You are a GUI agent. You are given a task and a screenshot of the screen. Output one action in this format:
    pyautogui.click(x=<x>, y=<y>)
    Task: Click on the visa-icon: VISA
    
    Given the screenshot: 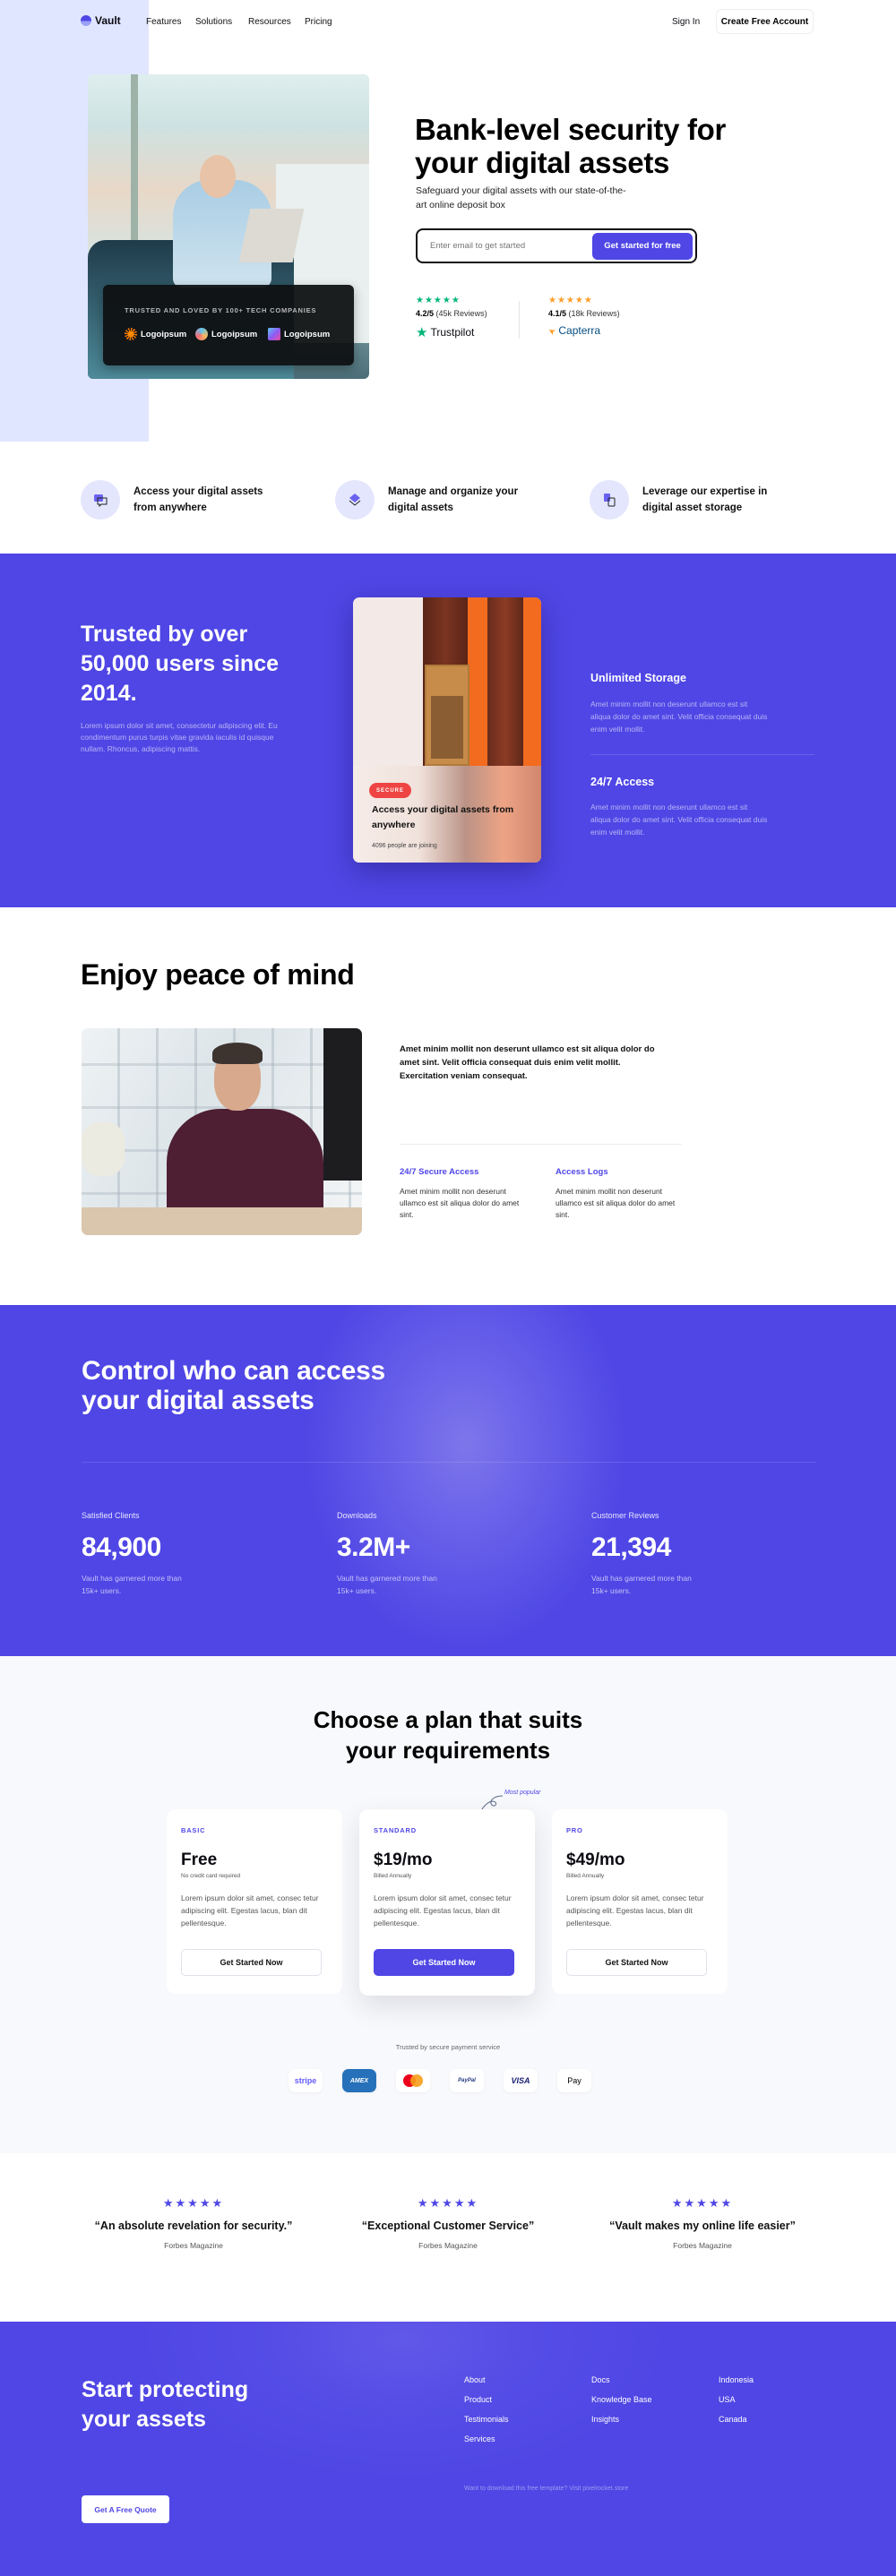 What is the action you would take?
    pyautogui.click(x=521, y=2080)
    